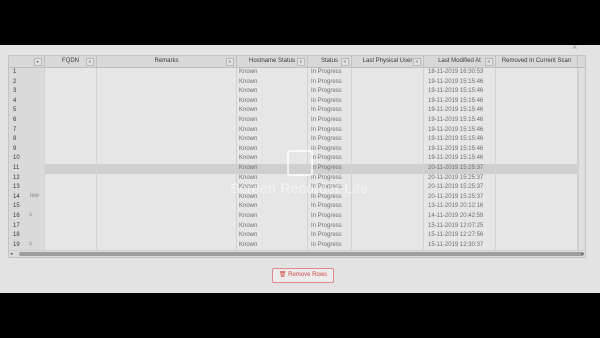 The width and height of the screenshot is (600, 338). What do you see at coordinates (27, 226) in the screenshot?
I see `row-number: 17` at bounding box center [27, 226].